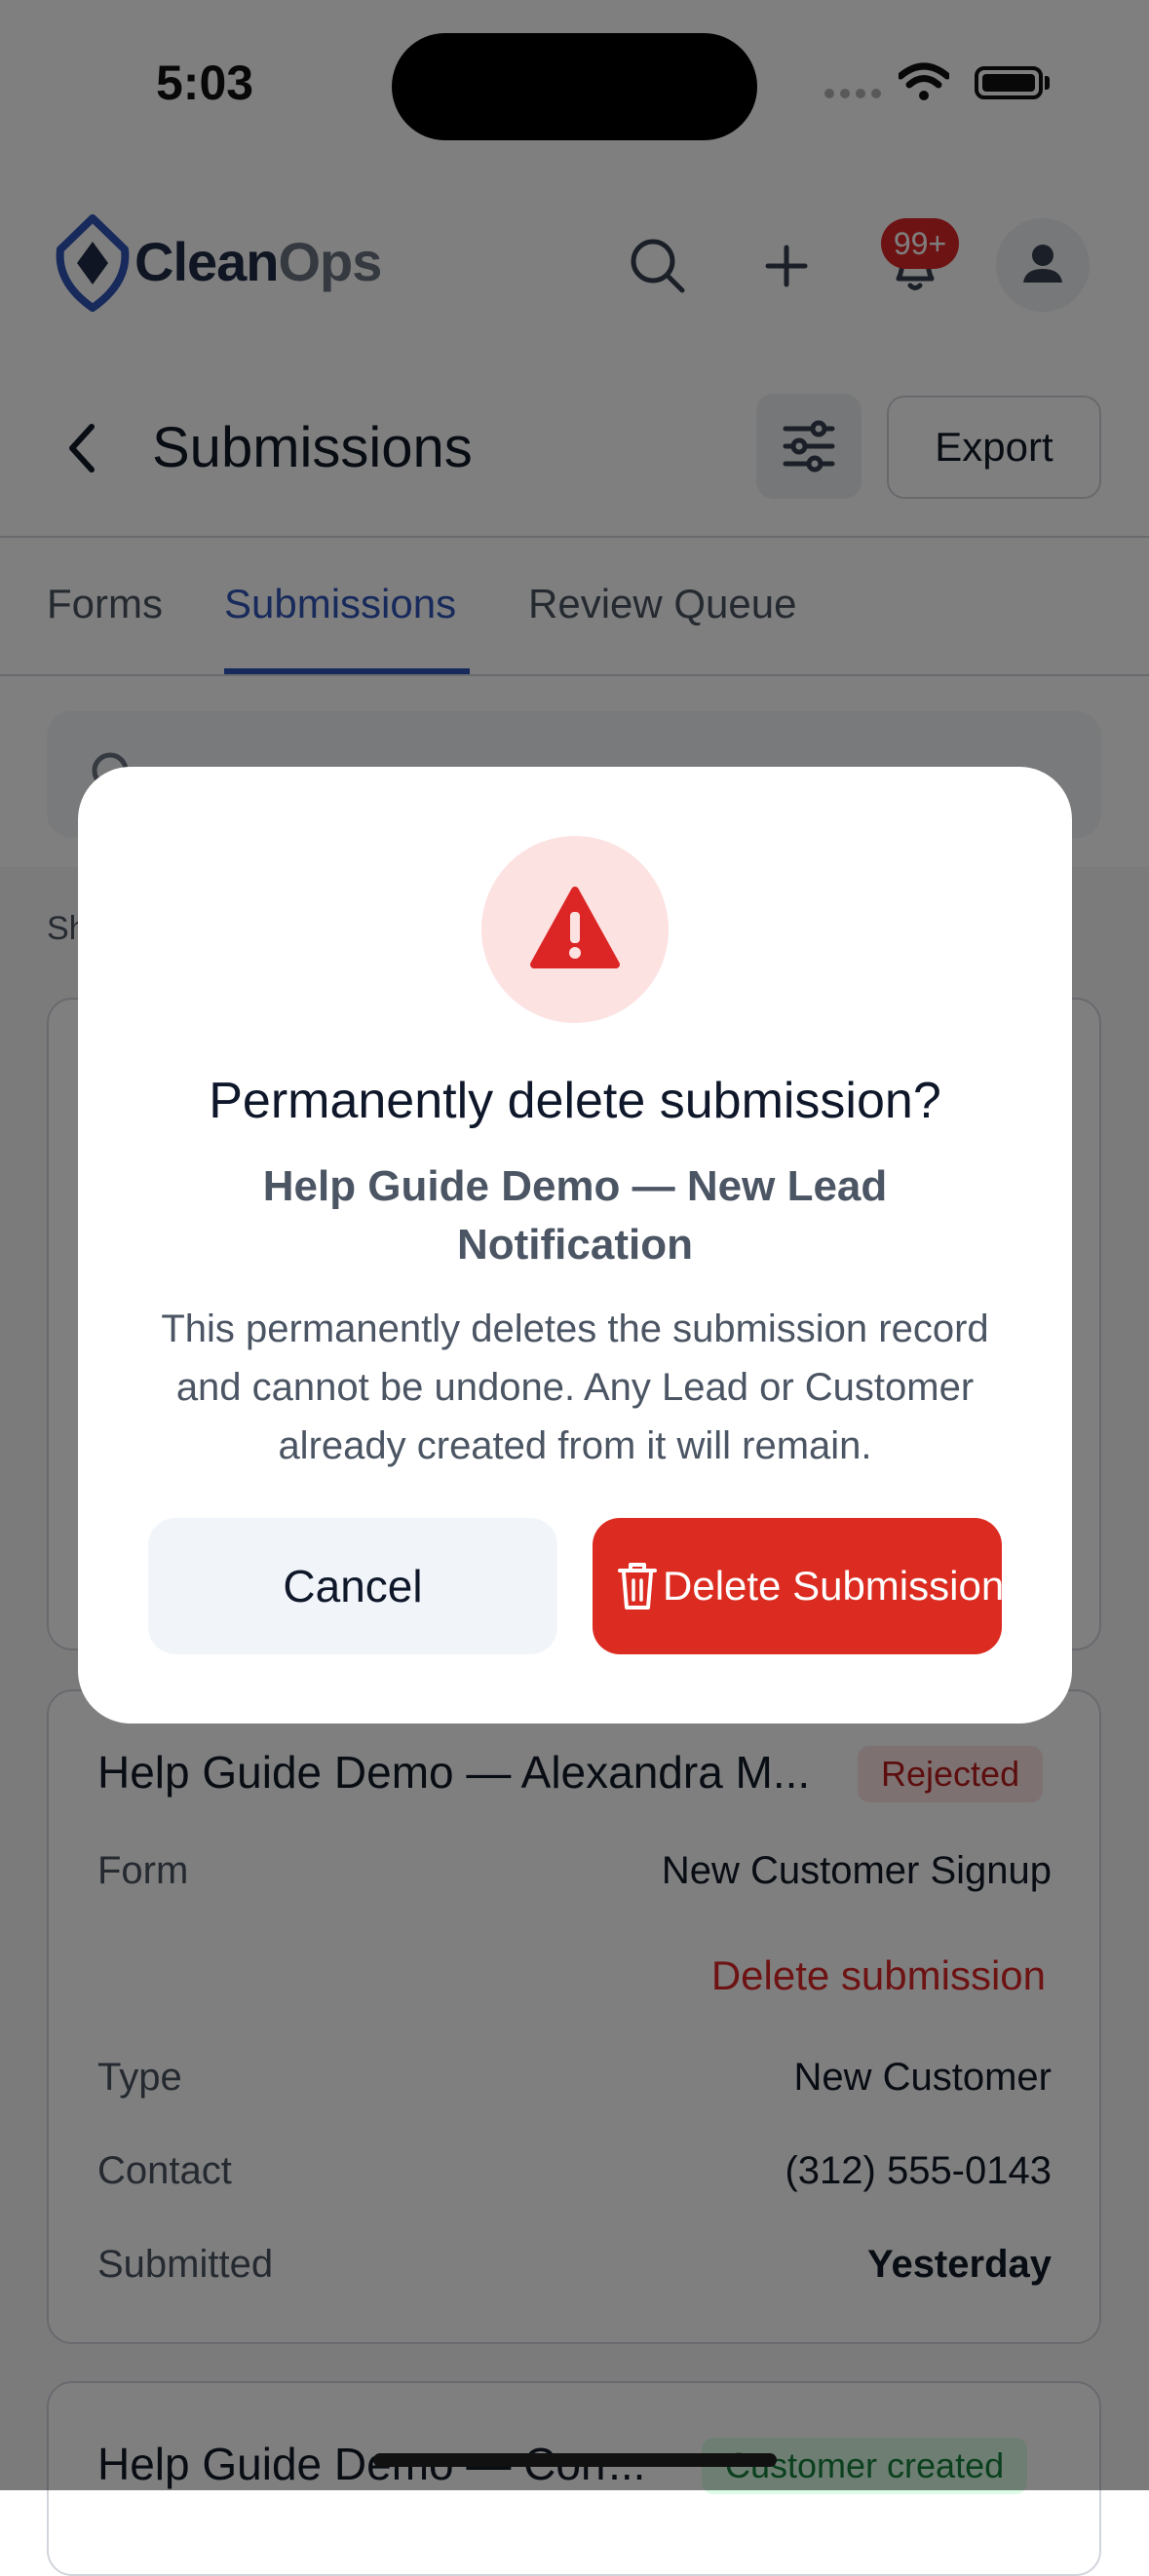 This screenshot has width=1149, height=2576. What do you see at coordinates (575, 1215) in the screenshot?
I see `dialog-subtitle: Help Guide Demo — New Lead Notification` at bounding box center [575, 1215].